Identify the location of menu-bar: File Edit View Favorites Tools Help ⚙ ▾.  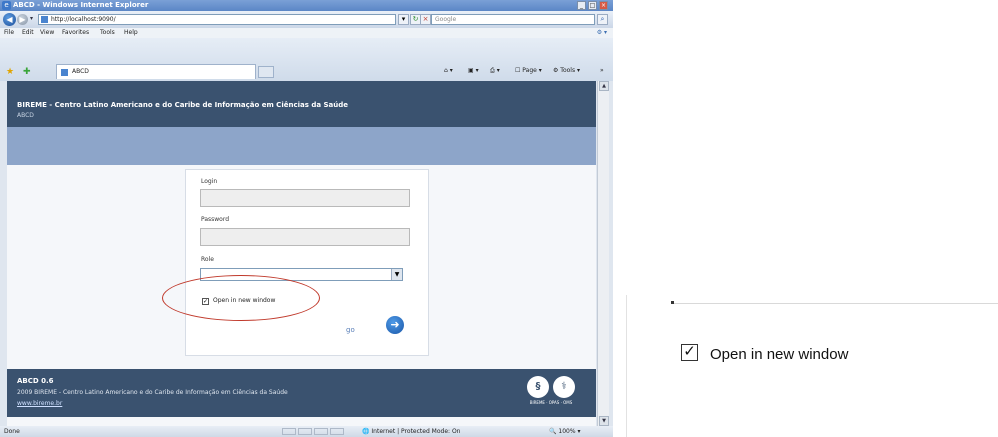
(306, 33).